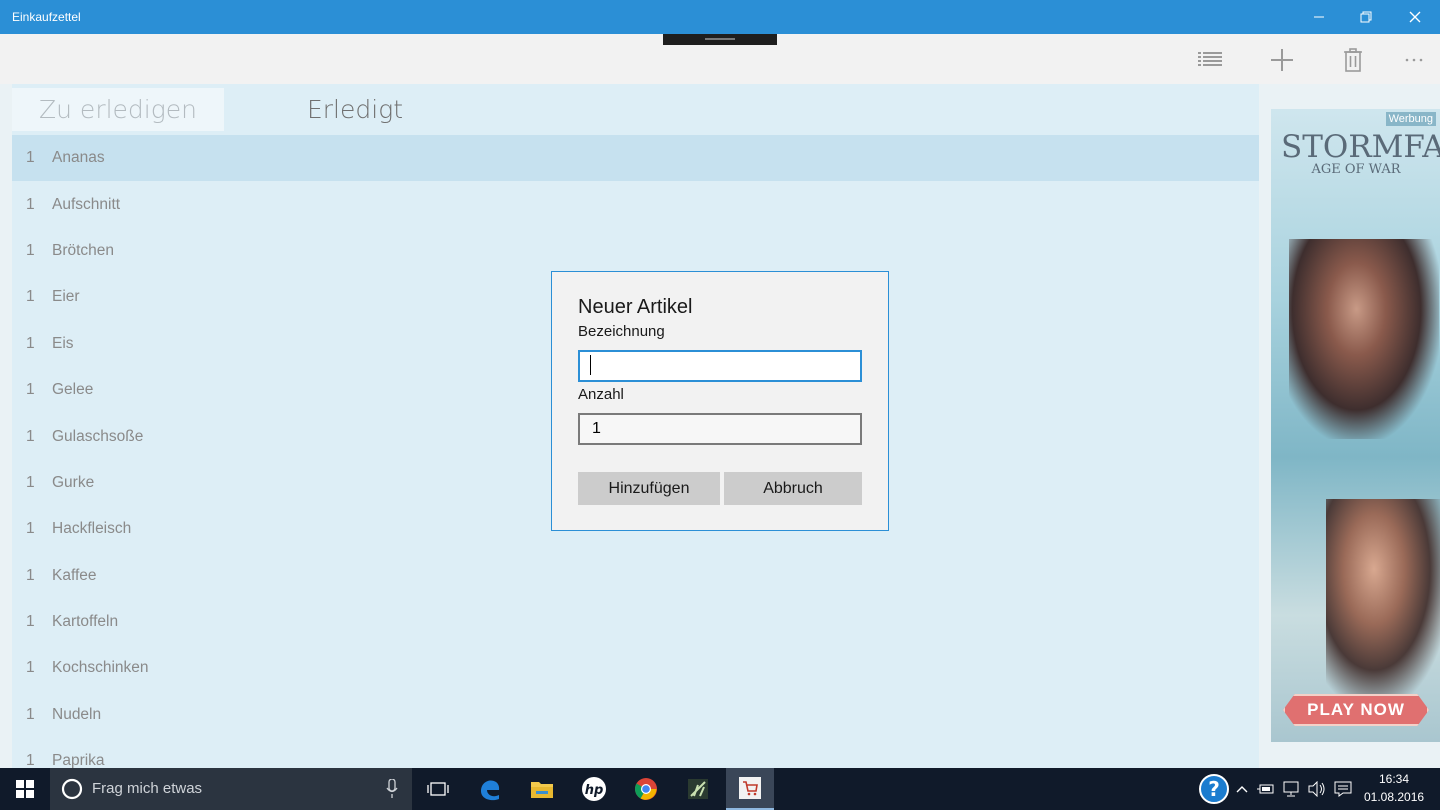 The height and width of the screenshot is (810, 1440). I want to click on svg-text: hp, so click(594, 790).